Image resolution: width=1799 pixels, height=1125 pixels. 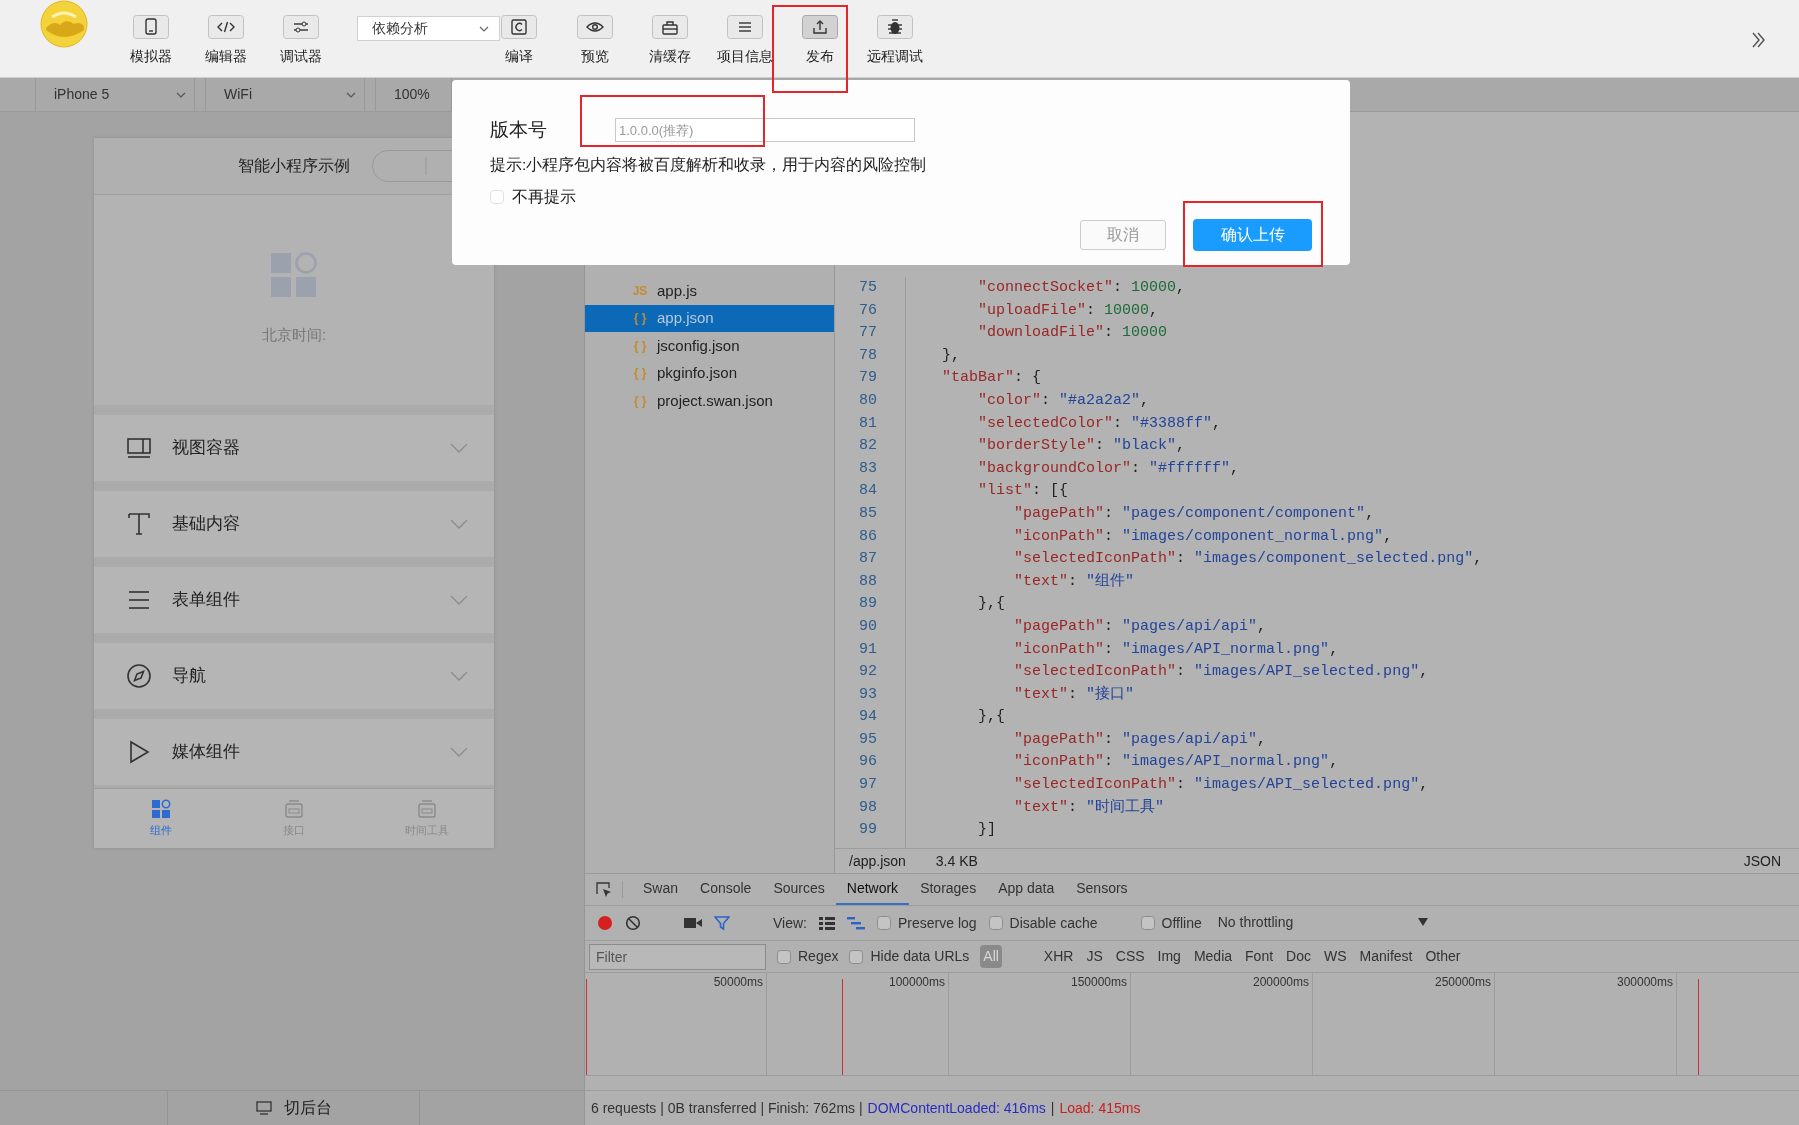 What do you see at coordinates (709, 373) in the screenshot?
I see `file-item: { } pkginfo.json` at bounding box center [709, 373].